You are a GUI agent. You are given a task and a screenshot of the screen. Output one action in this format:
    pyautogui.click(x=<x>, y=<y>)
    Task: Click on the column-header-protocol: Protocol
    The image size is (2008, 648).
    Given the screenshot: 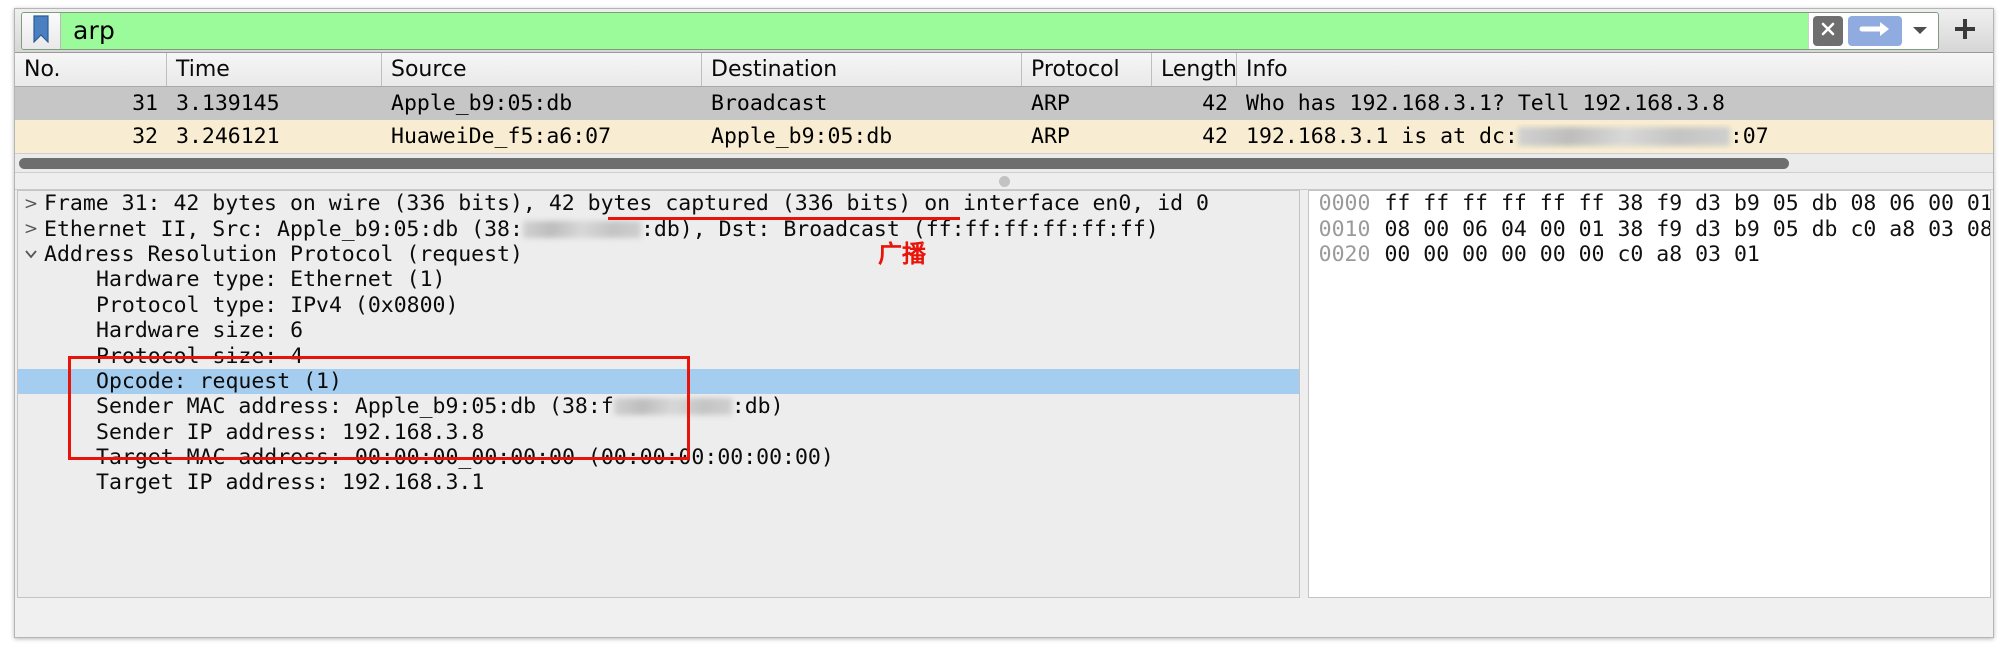 What is the action you would take?
    pyautogui.click(x=1087, y=69)
    